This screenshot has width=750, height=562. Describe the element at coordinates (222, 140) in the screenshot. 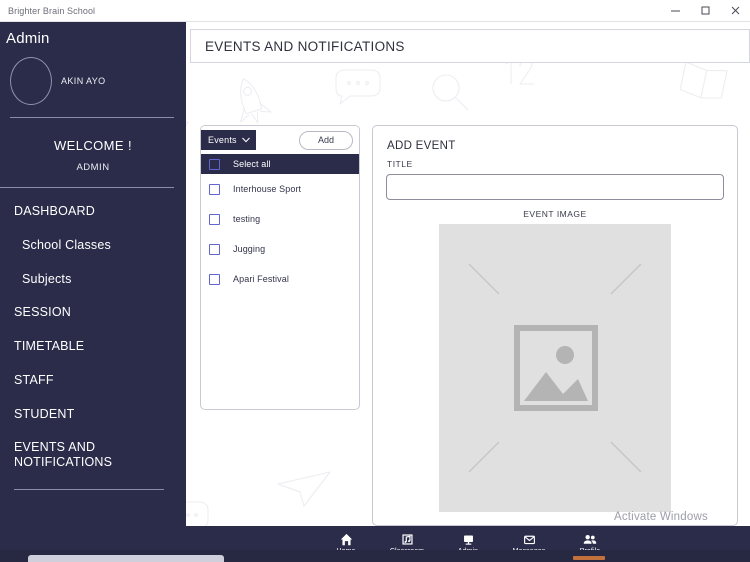

I see `events-type-dropdown-value: Events` at that location.